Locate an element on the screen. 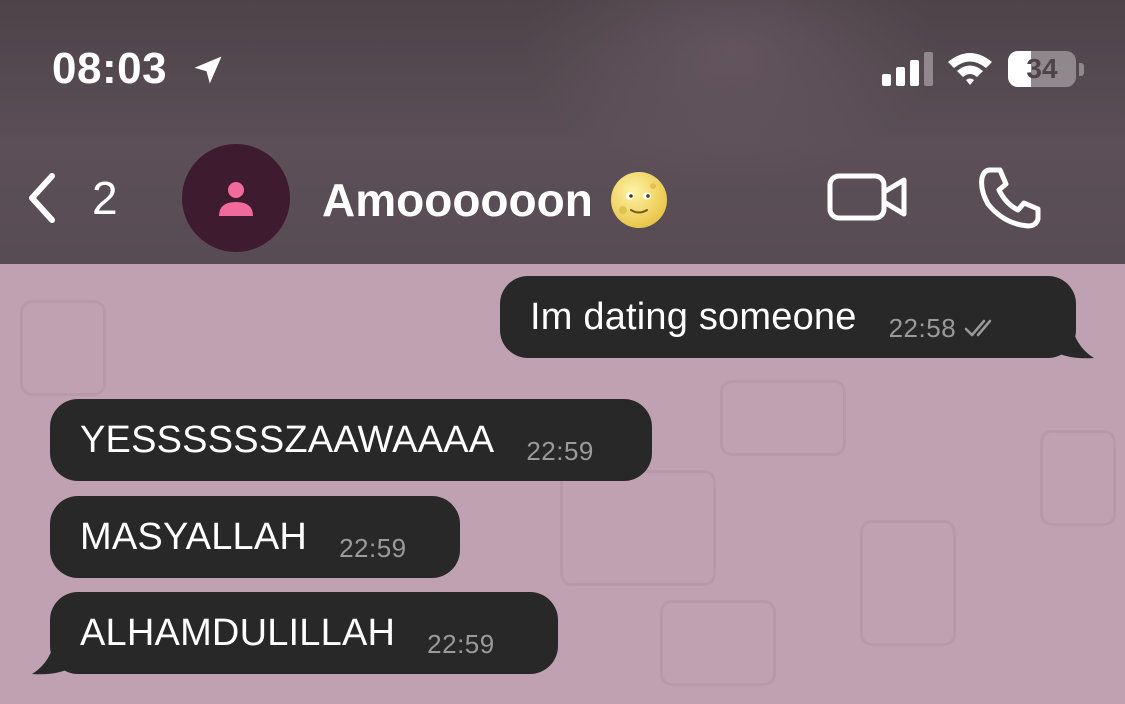 The image size is (1125, 704). message-bubble-incoming: YESSSSSSZAAWAAAA 22:59 is located at coordinates (351, 440).